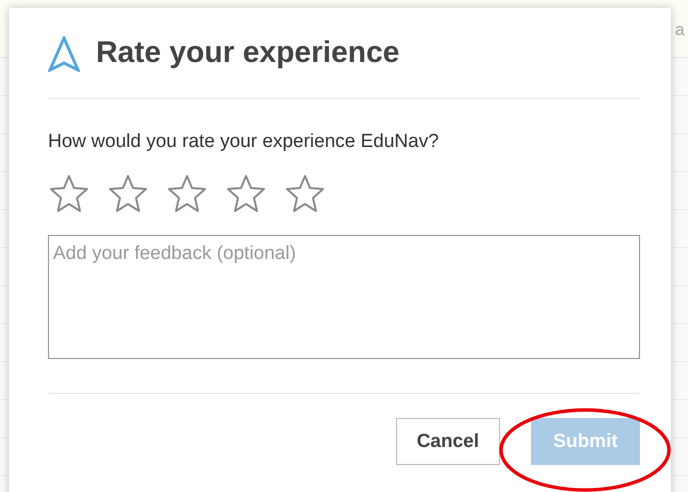  I want to click on navigation-arrow-icon, so click(64, 54).